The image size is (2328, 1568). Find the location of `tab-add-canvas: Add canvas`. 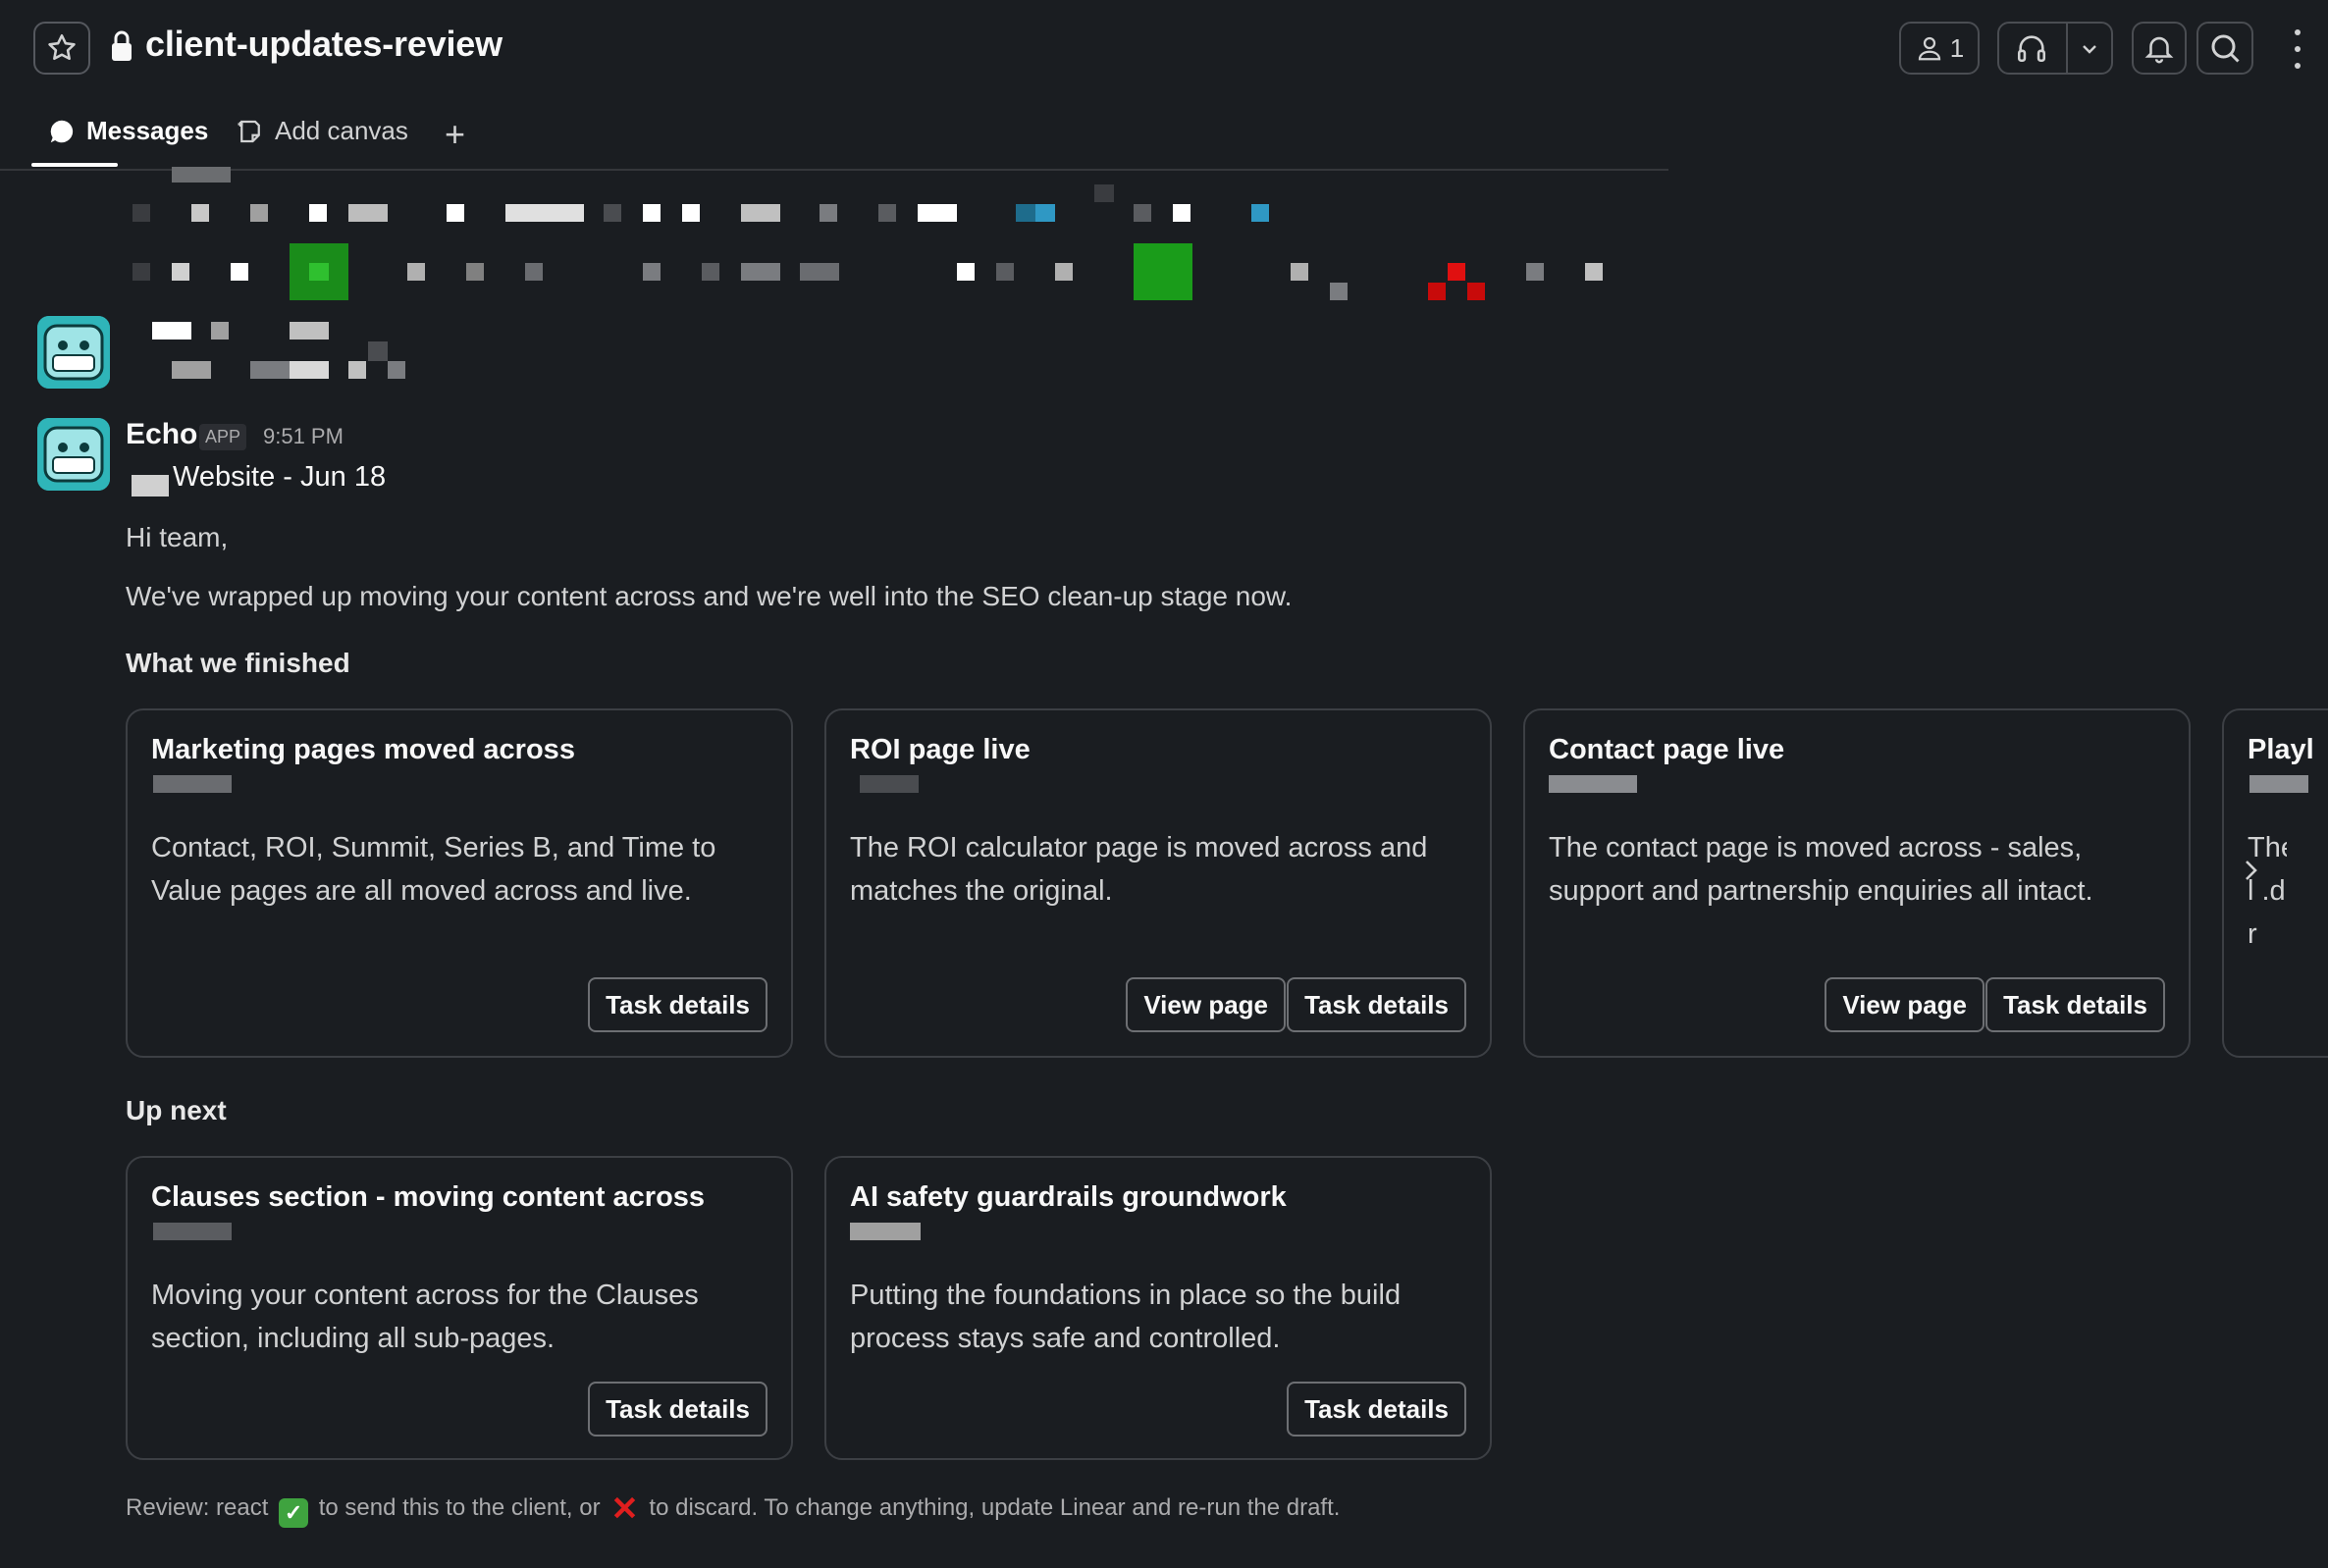

tab-add-canvas: Add canvas is located at coordinates (322, 131).